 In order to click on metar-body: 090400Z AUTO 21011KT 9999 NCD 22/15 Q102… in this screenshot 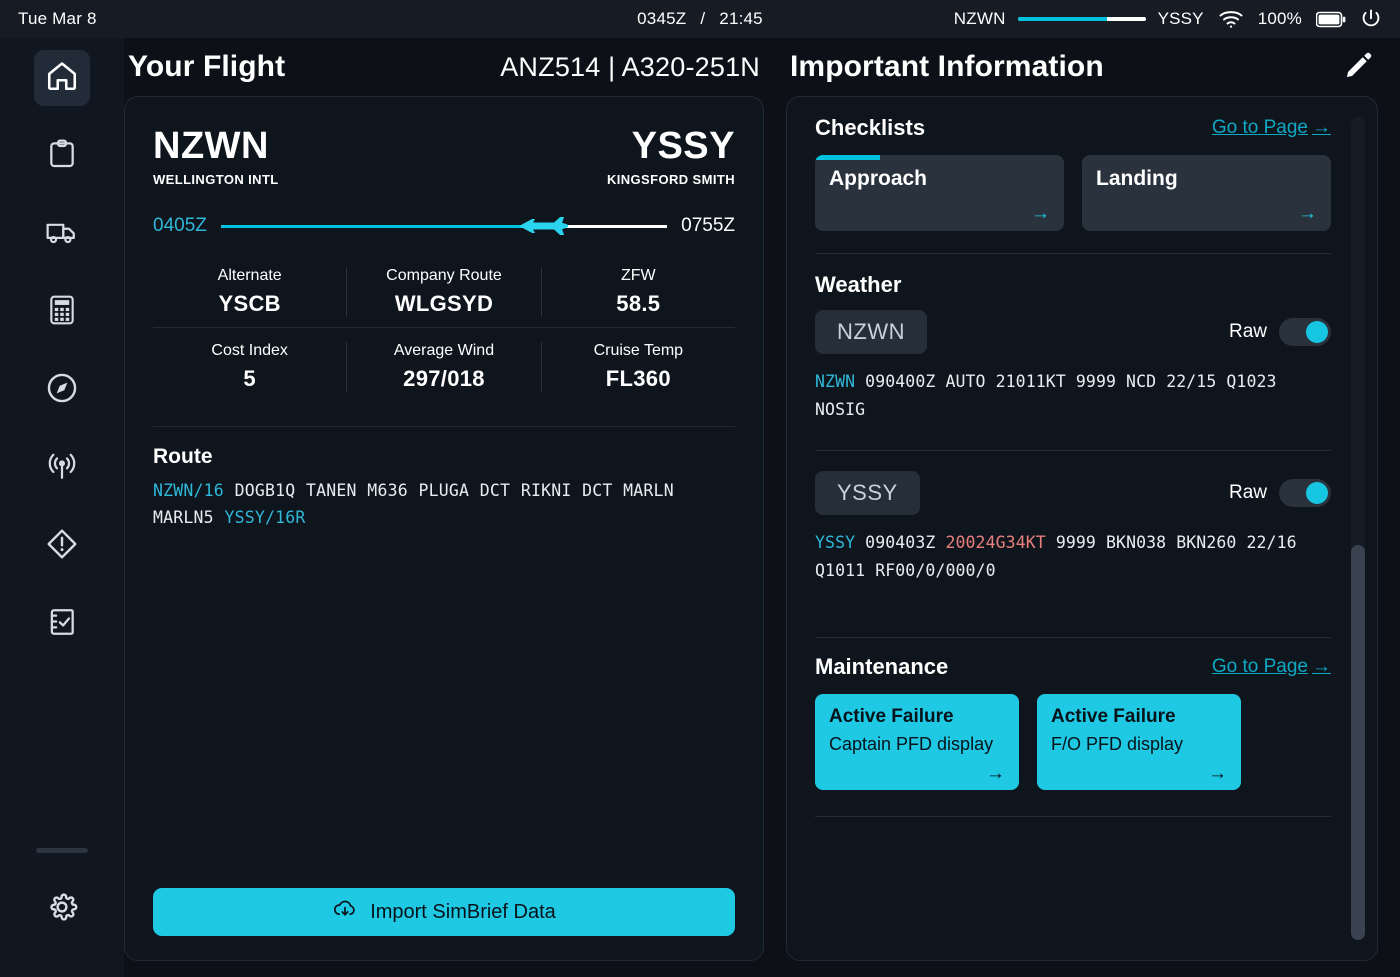, I will do `click(1046, 396)`.